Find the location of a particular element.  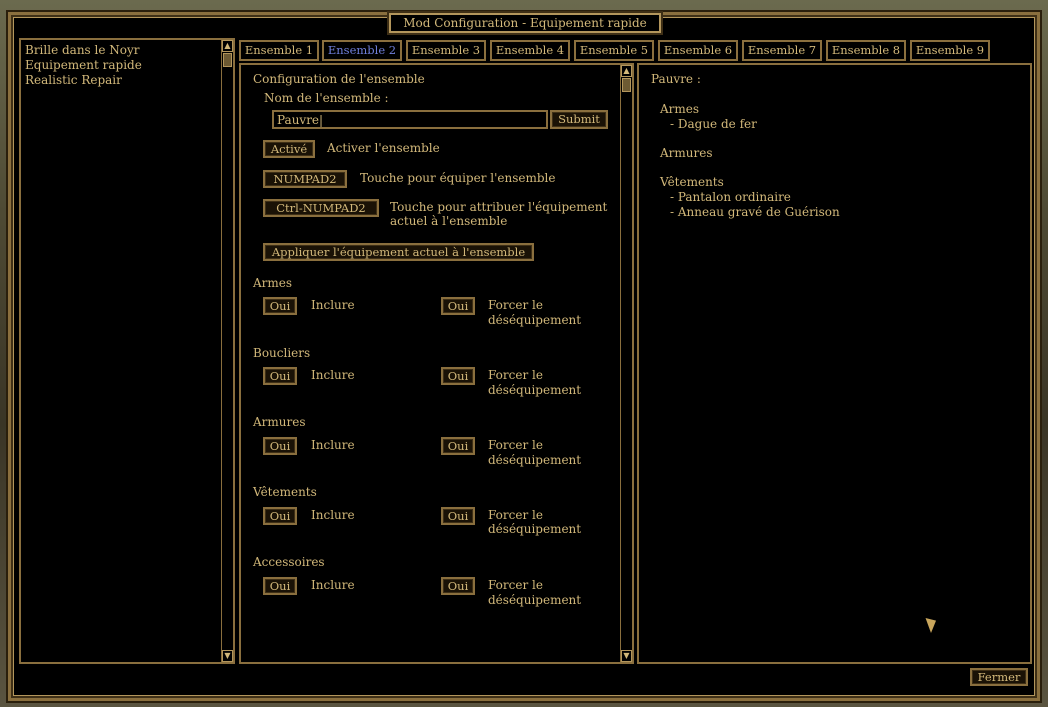

tab-ensemble-2: Ensemble 2 is located at coordinates (362, 50).